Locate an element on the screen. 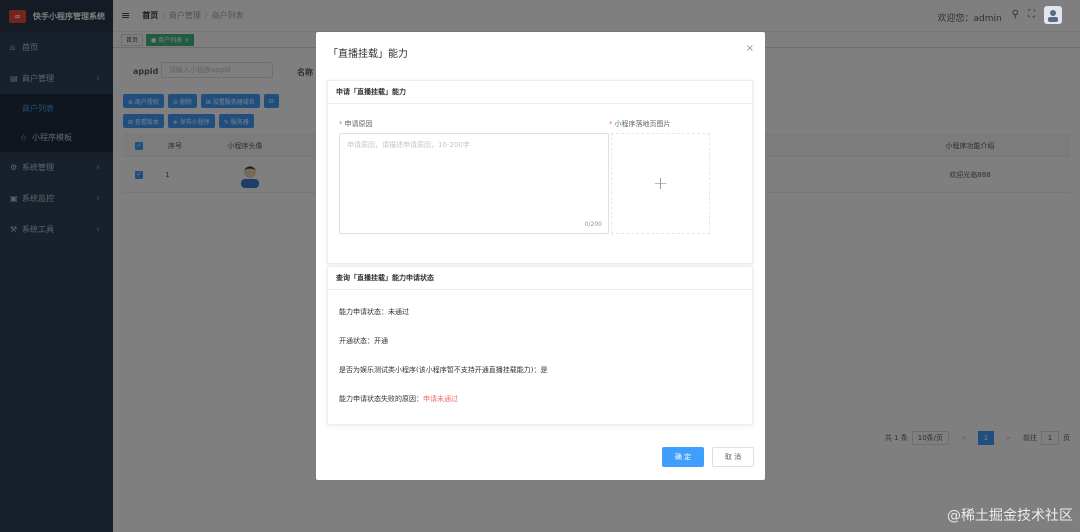 The width and height of the screenshot is (1080, 532). is-test-line: 是否为娱乐测试类小程序(该小程序暂不支持开通直播挂载能力)：是 is located at coordinates (443, 370).